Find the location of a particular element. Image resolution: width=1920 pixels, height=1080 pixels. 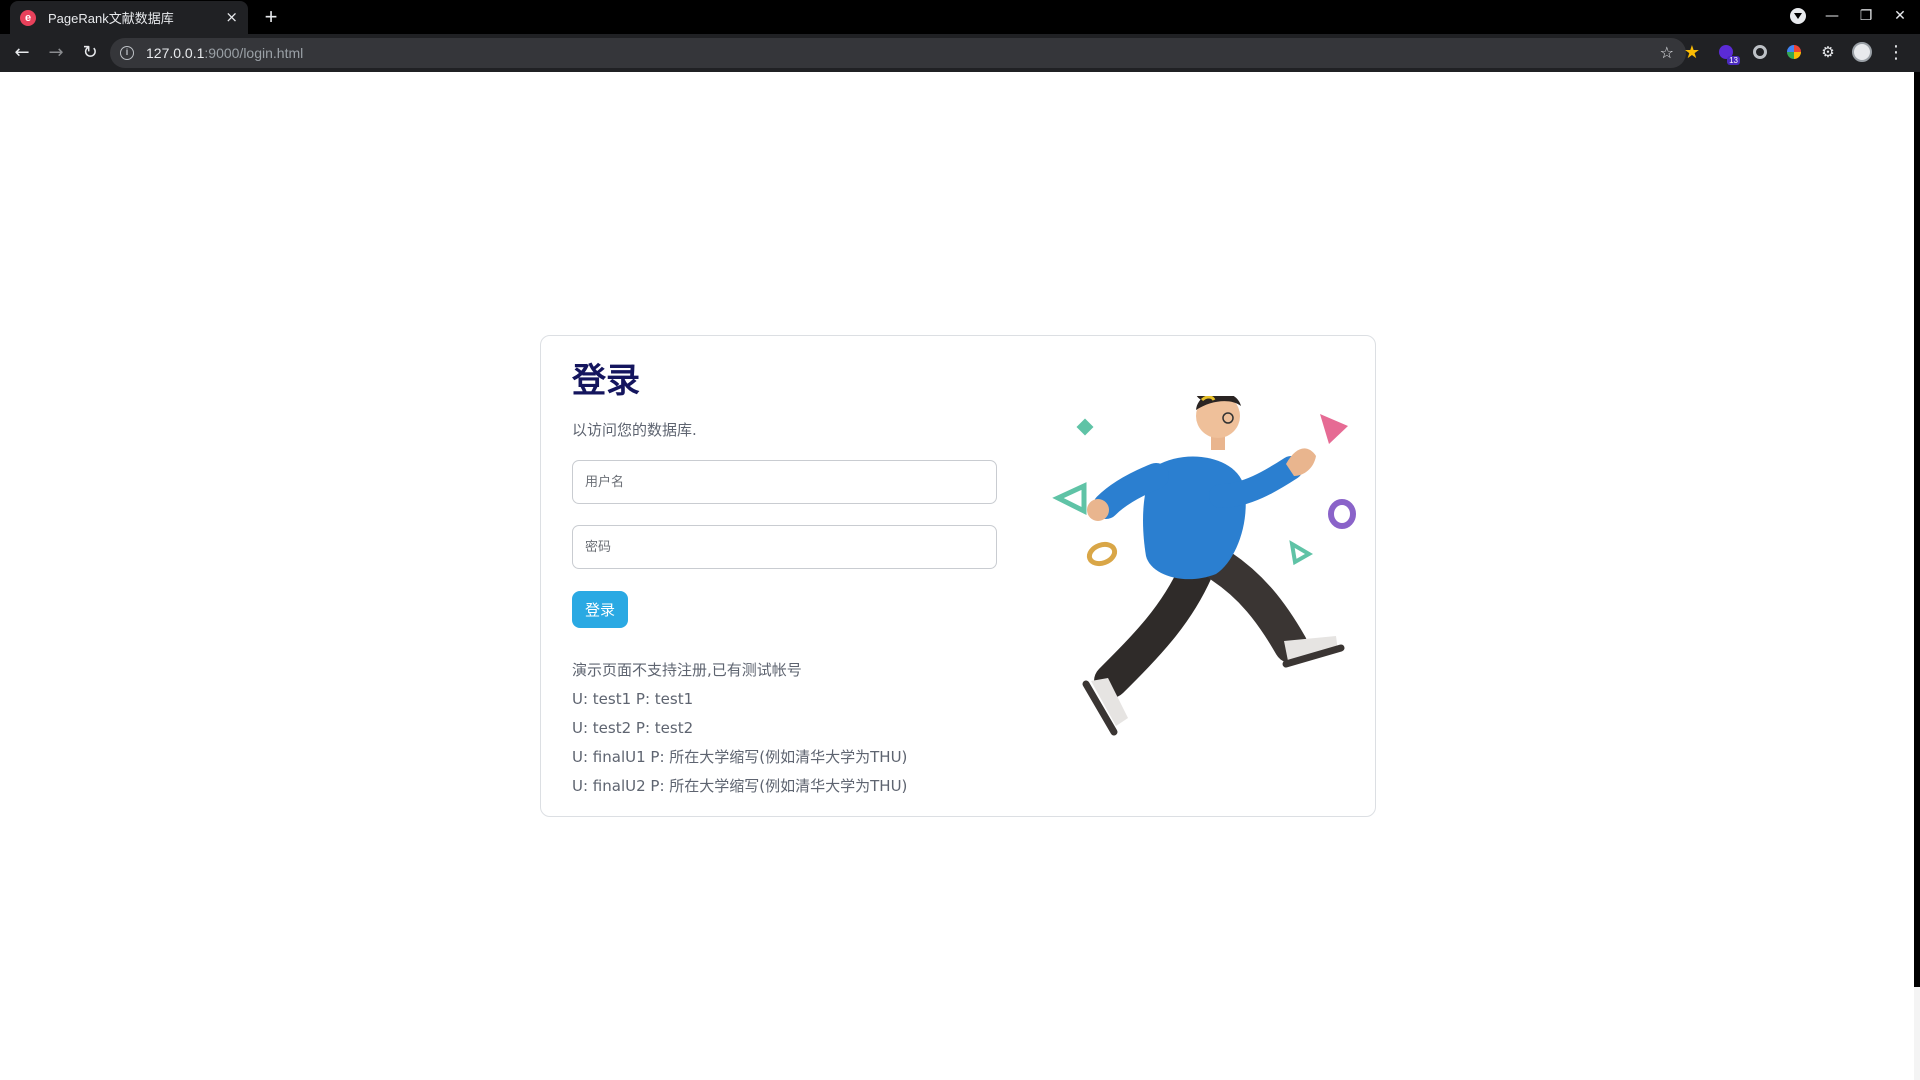

bookmark-star-icon: ☆ is located at coordinates (1667, 52).